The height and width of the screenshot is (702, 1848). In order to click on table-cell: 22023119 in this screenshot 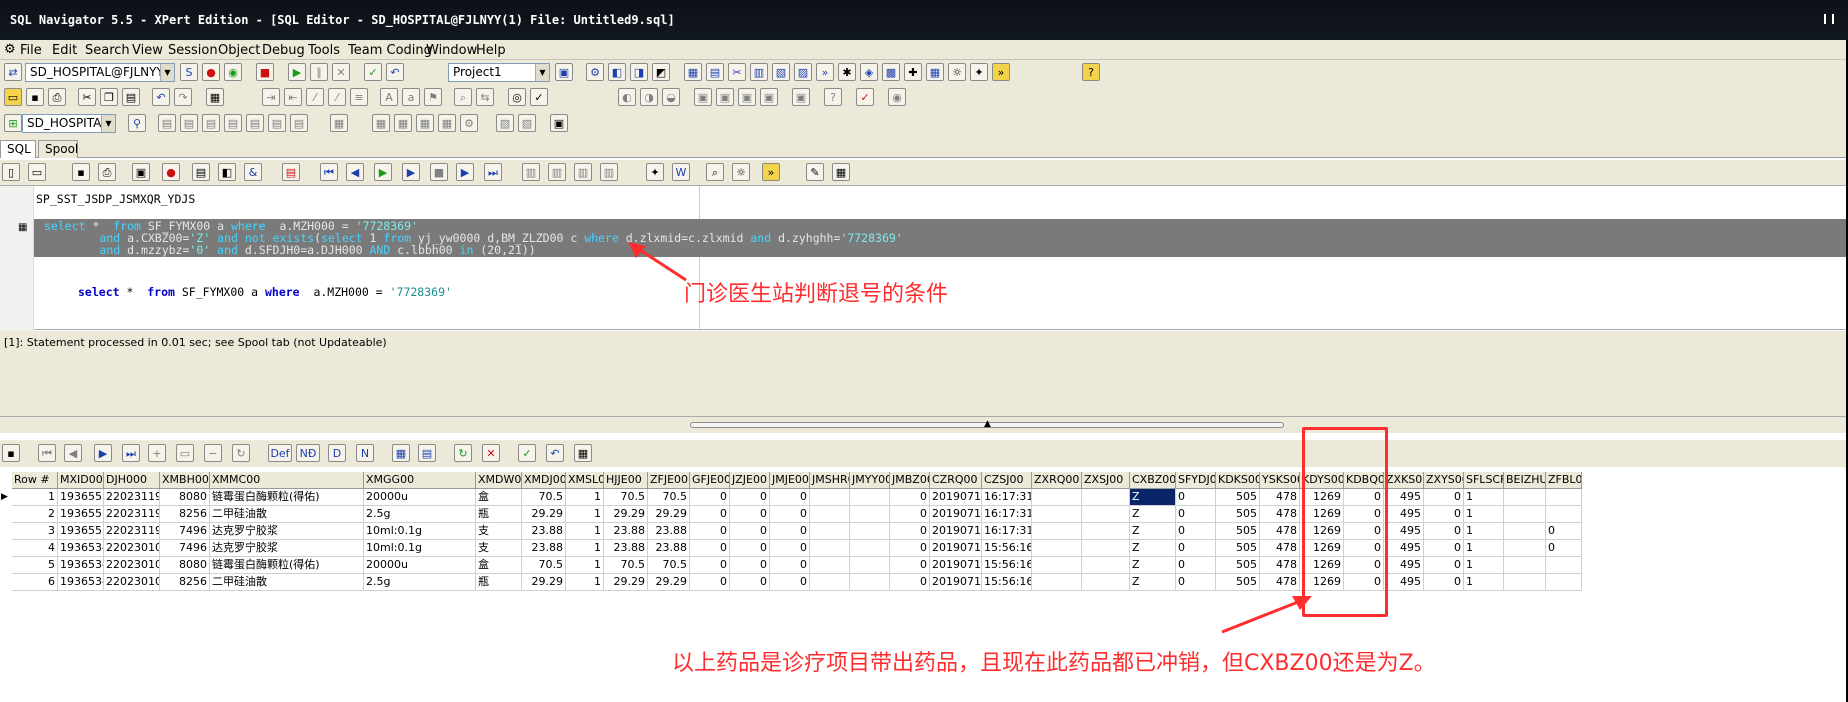, I will do `click(132, 497)`.